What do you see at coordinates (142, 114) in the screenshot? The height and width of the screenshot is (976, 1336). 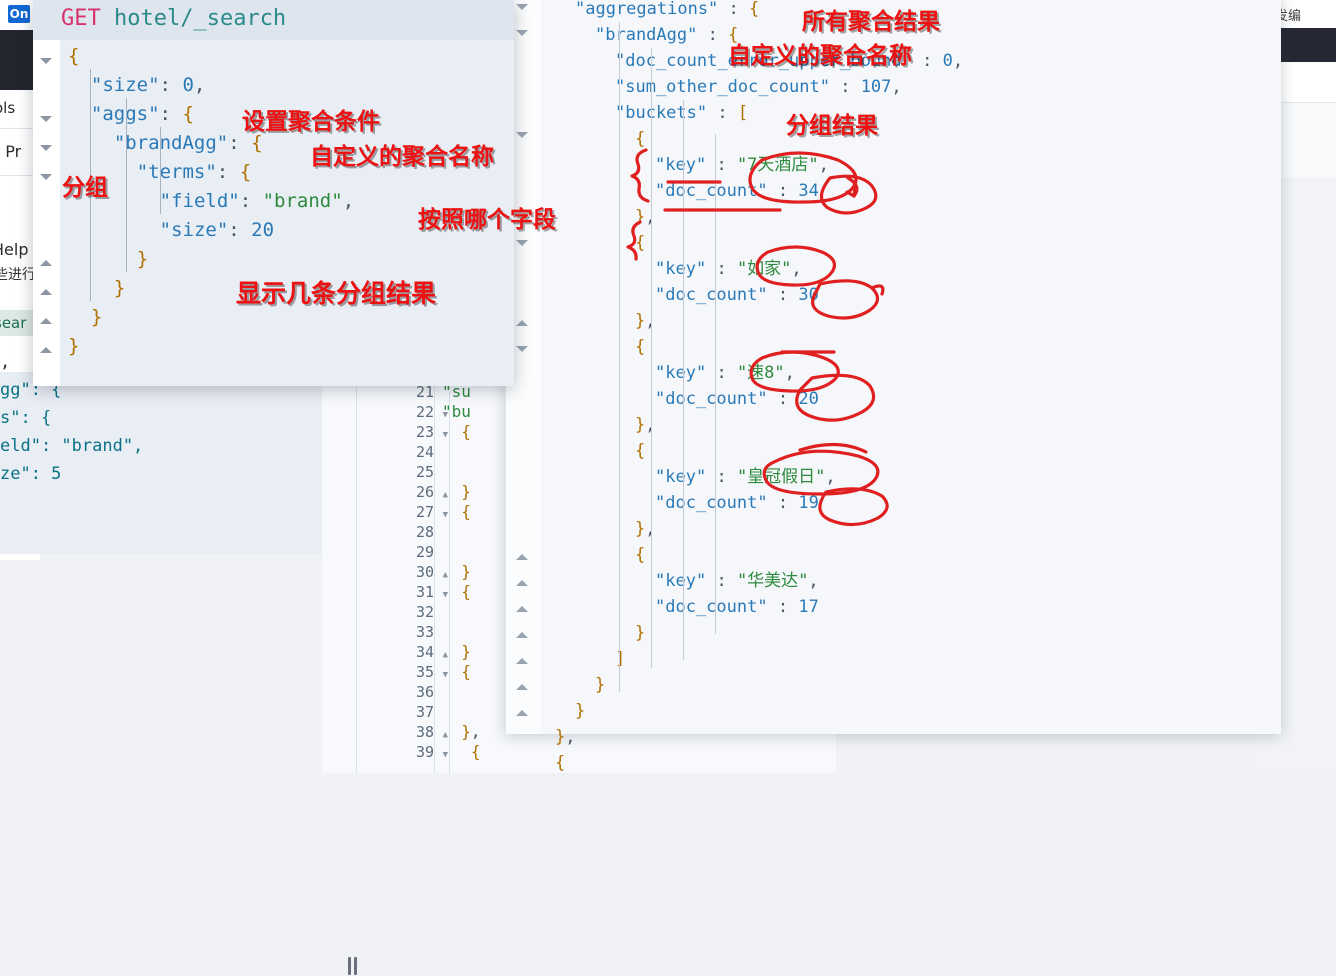 I see `request-code-line: "aggs": {` at bounding box center [142, 114].